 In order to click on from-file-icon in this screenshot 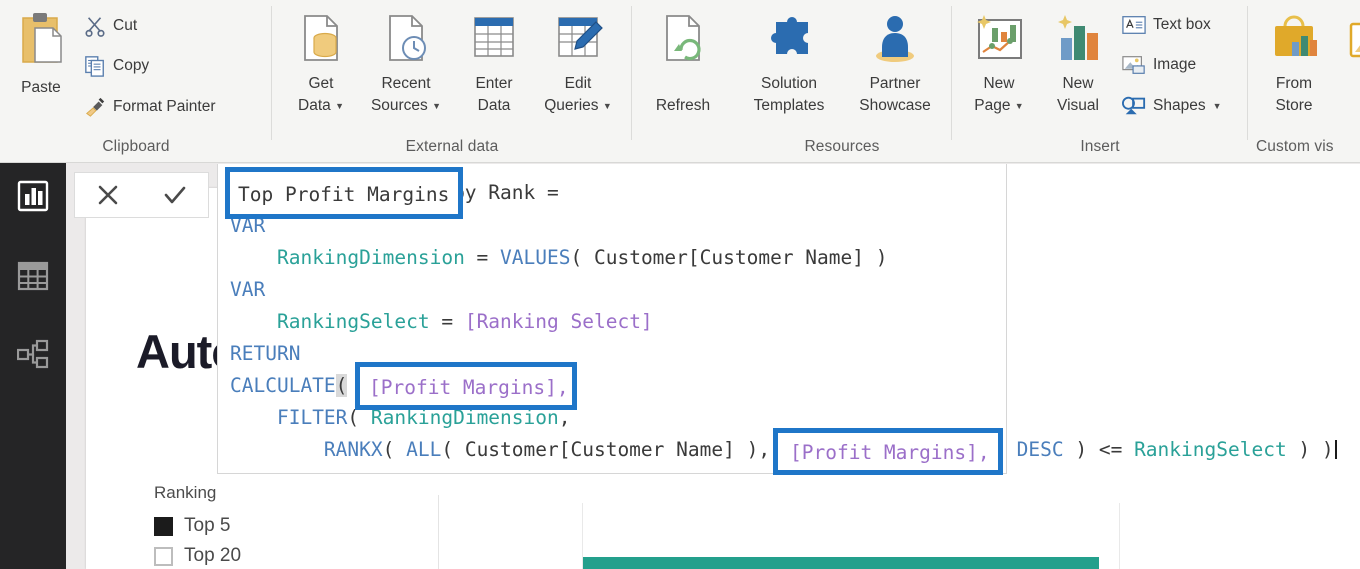, I will do `click(1354, 40)`.